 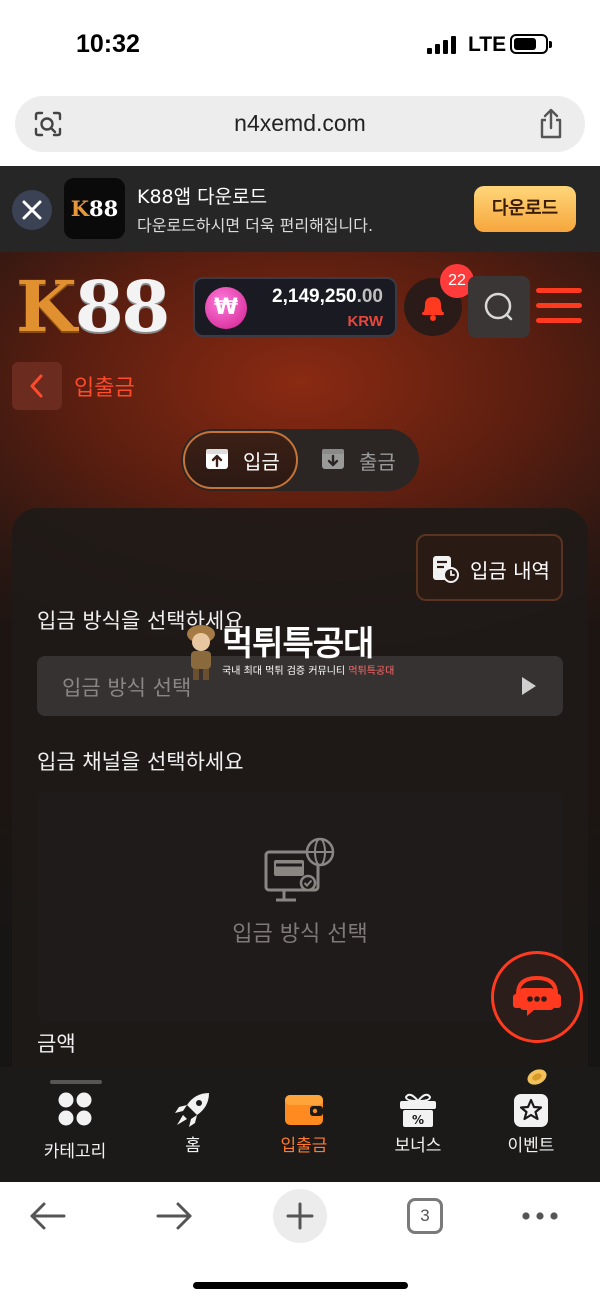 What do you see at coordinates (531, 44) in the screenshot?
I see `battery-icon` at bounding box center [531, 44].